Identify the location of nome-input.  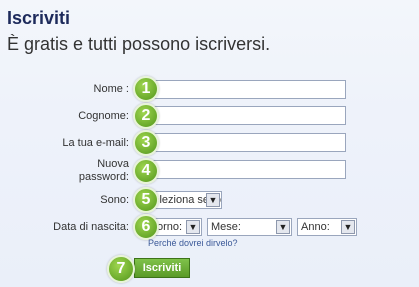
(243, 89).